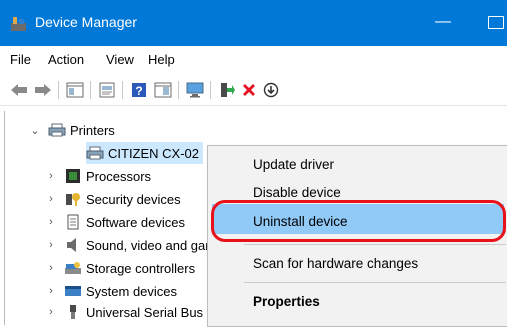 This screenshot has width=507, height=327. Describe the element at coordinates (443, 22) in the screenshot. I see `minimize-button: —` at that location.